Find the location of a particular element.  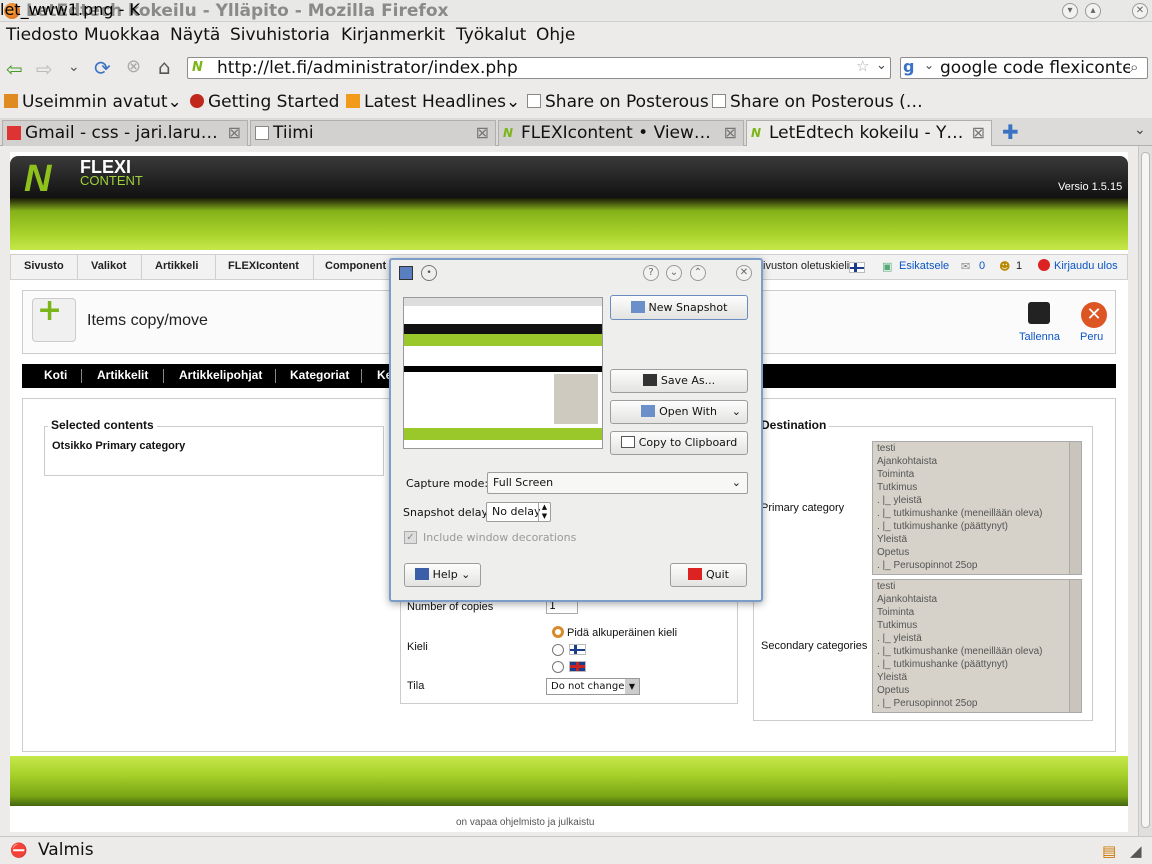

addon-icon: ▤ is located at coordinates (1109, 851).